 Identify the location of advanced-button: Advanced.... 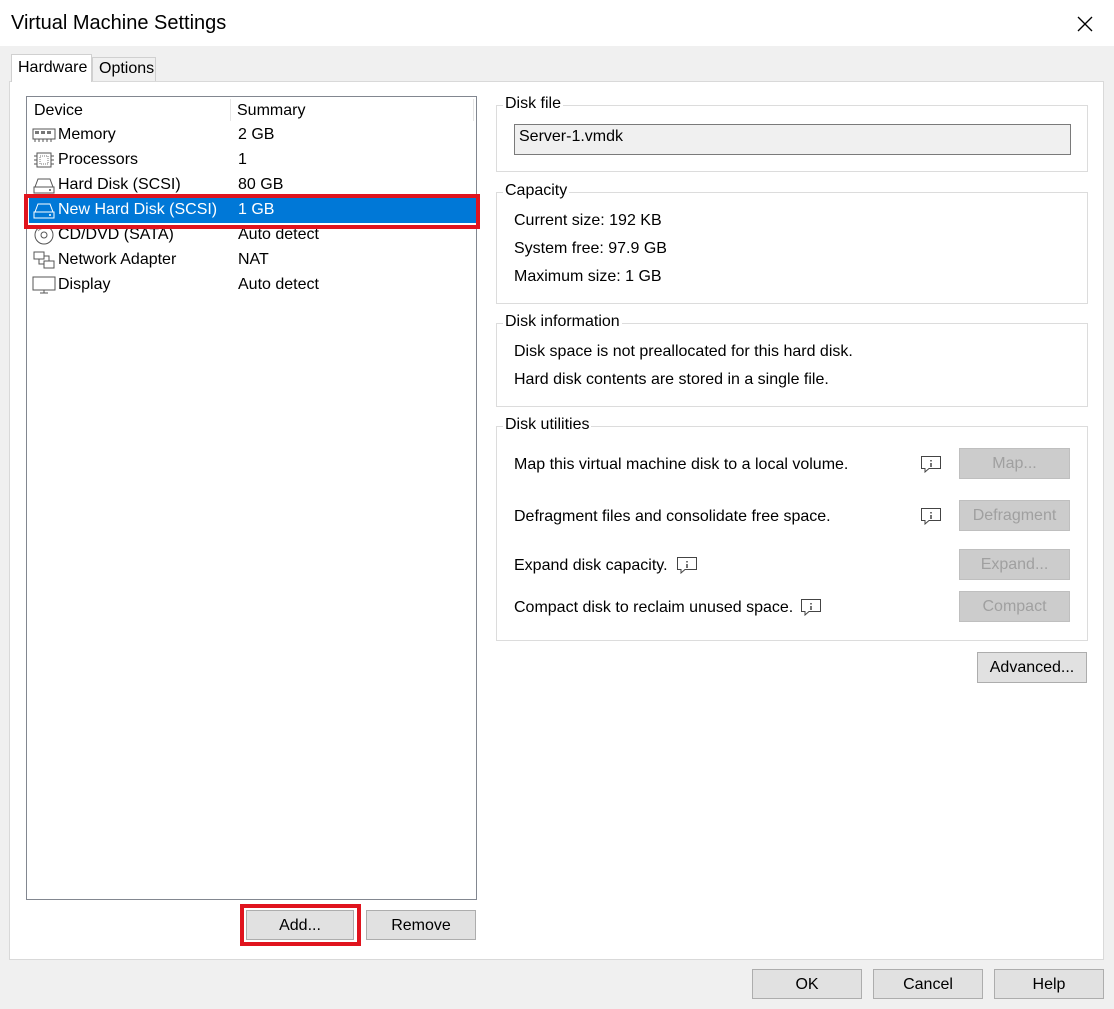
(1032, 667).